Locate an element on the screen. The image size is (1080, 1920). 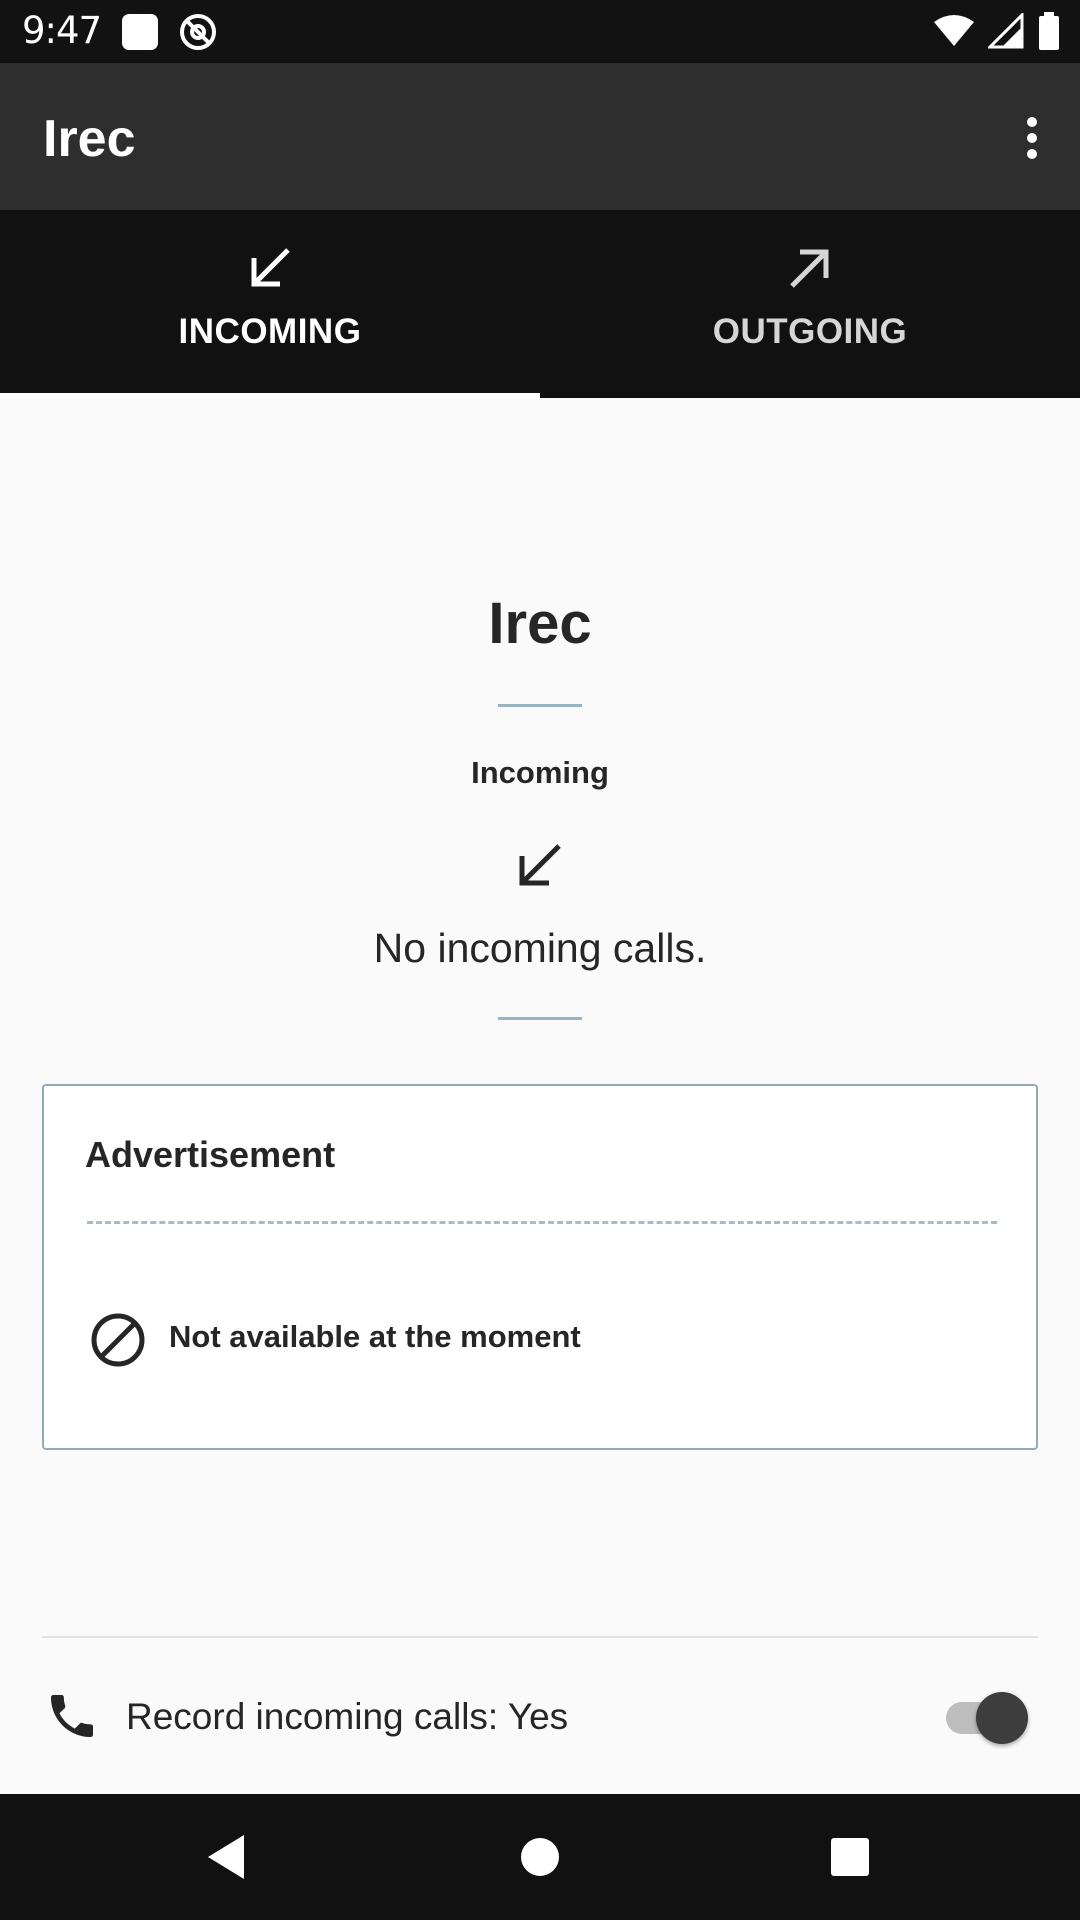
notification-square-icon is located at coordinates (140, 32).